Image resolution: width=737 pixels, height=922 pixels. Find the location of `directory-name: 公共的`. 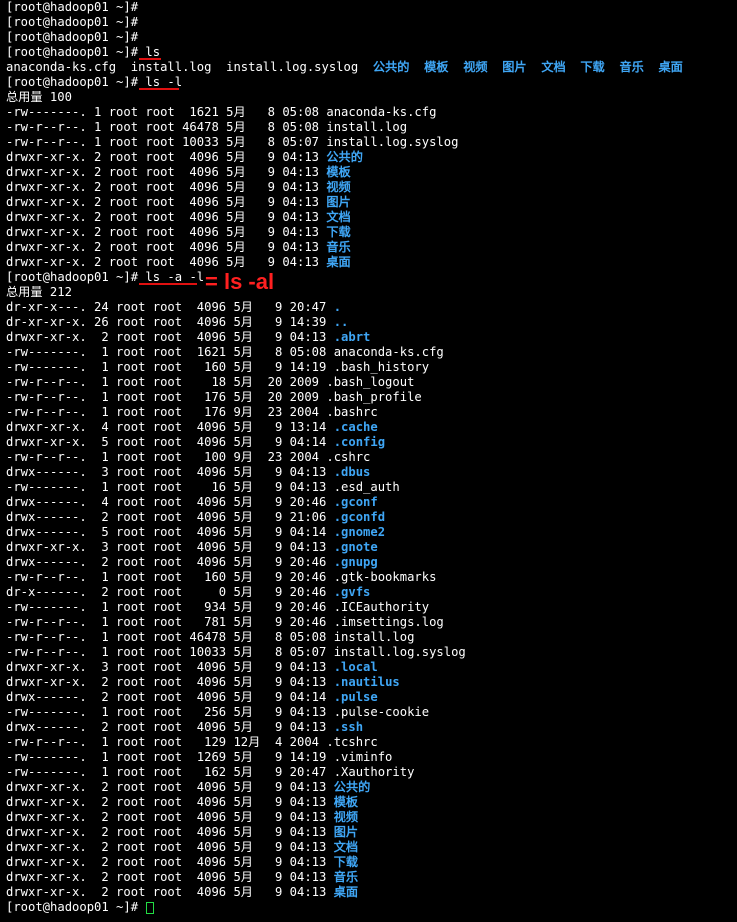

directory-name: 公共的 is located at coordinates (344, 157).